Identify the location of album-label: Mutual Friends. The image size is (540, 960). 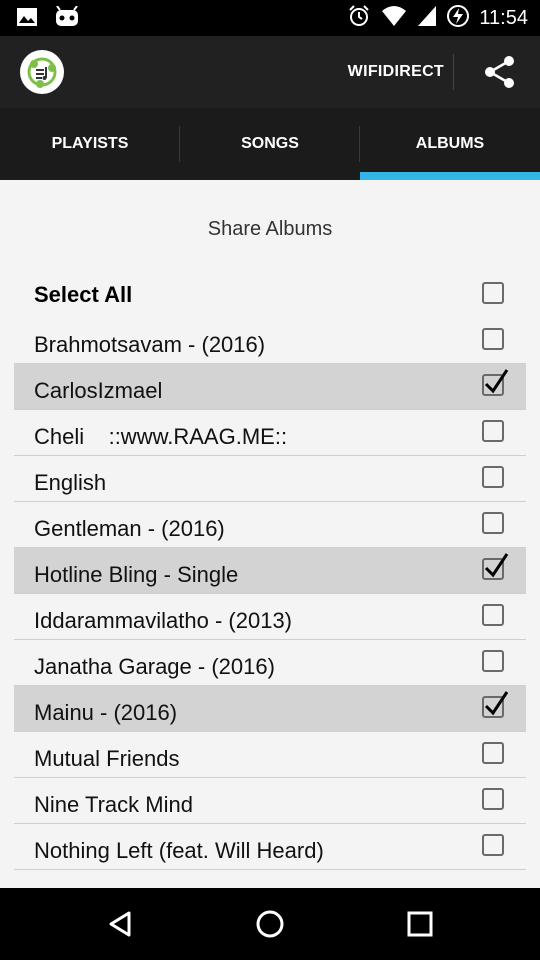
(107, 758).